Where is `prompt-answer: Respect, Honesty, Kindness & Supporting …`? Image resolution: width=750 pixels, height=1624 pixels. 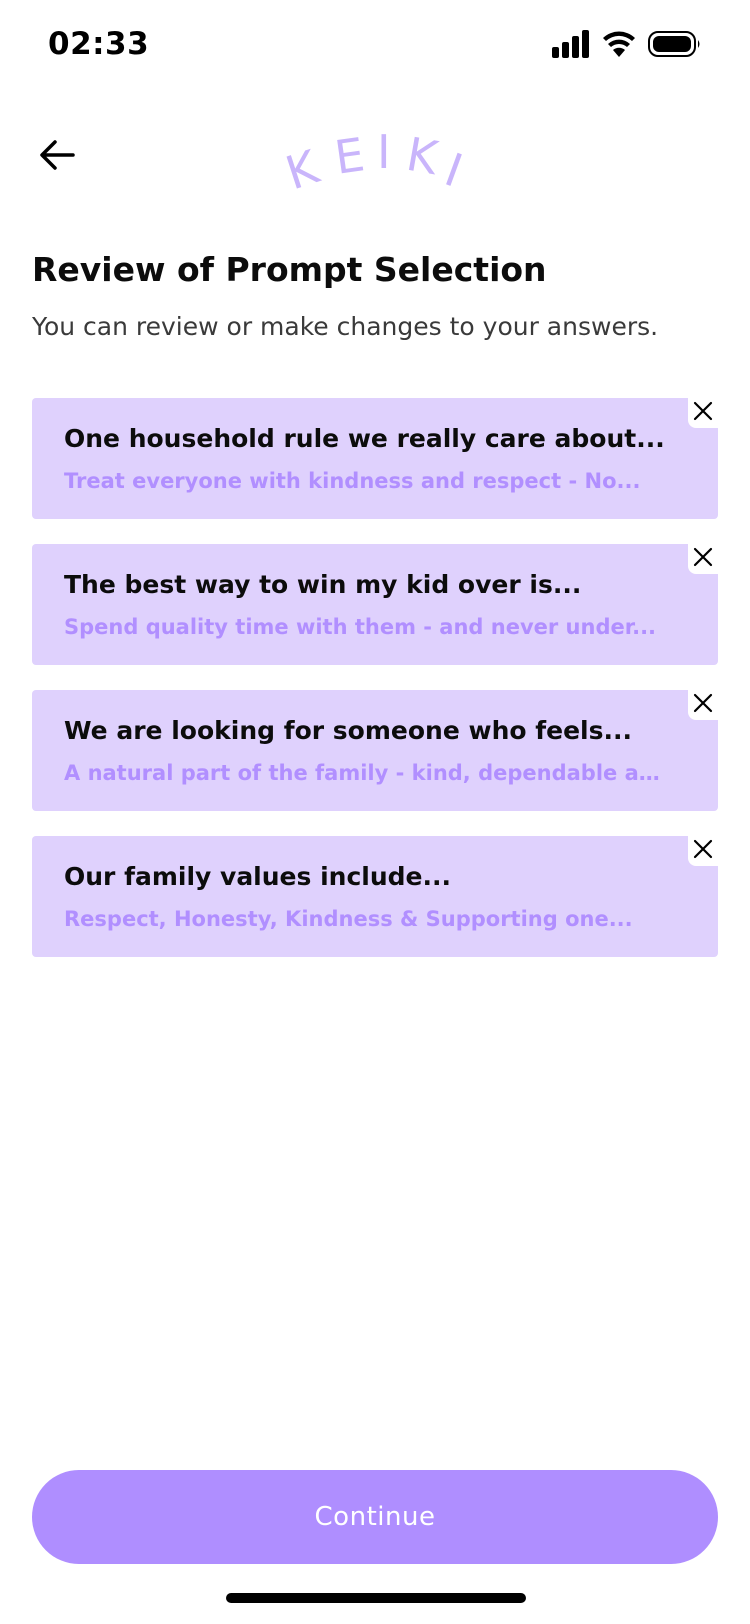
prompt-answer: Respect, Honesty, Kindness & Supporting … is located at coordinates (348, 919).